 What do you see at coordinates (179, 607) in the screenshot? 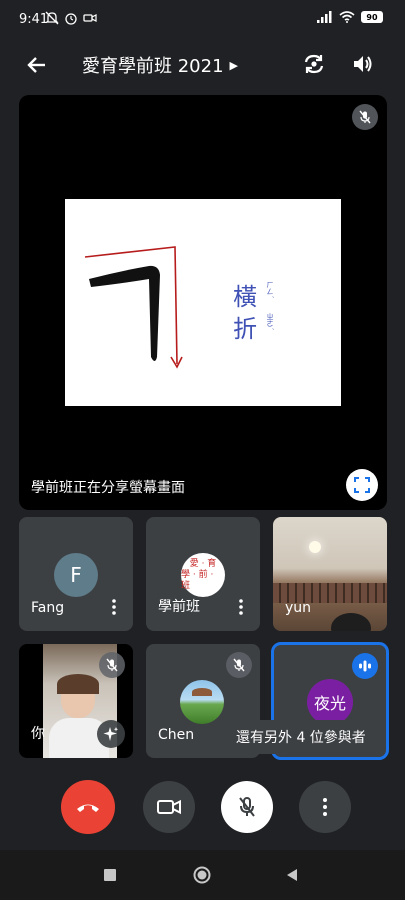
I see `participant-name: 學前班` at bounding box center [179, 607].